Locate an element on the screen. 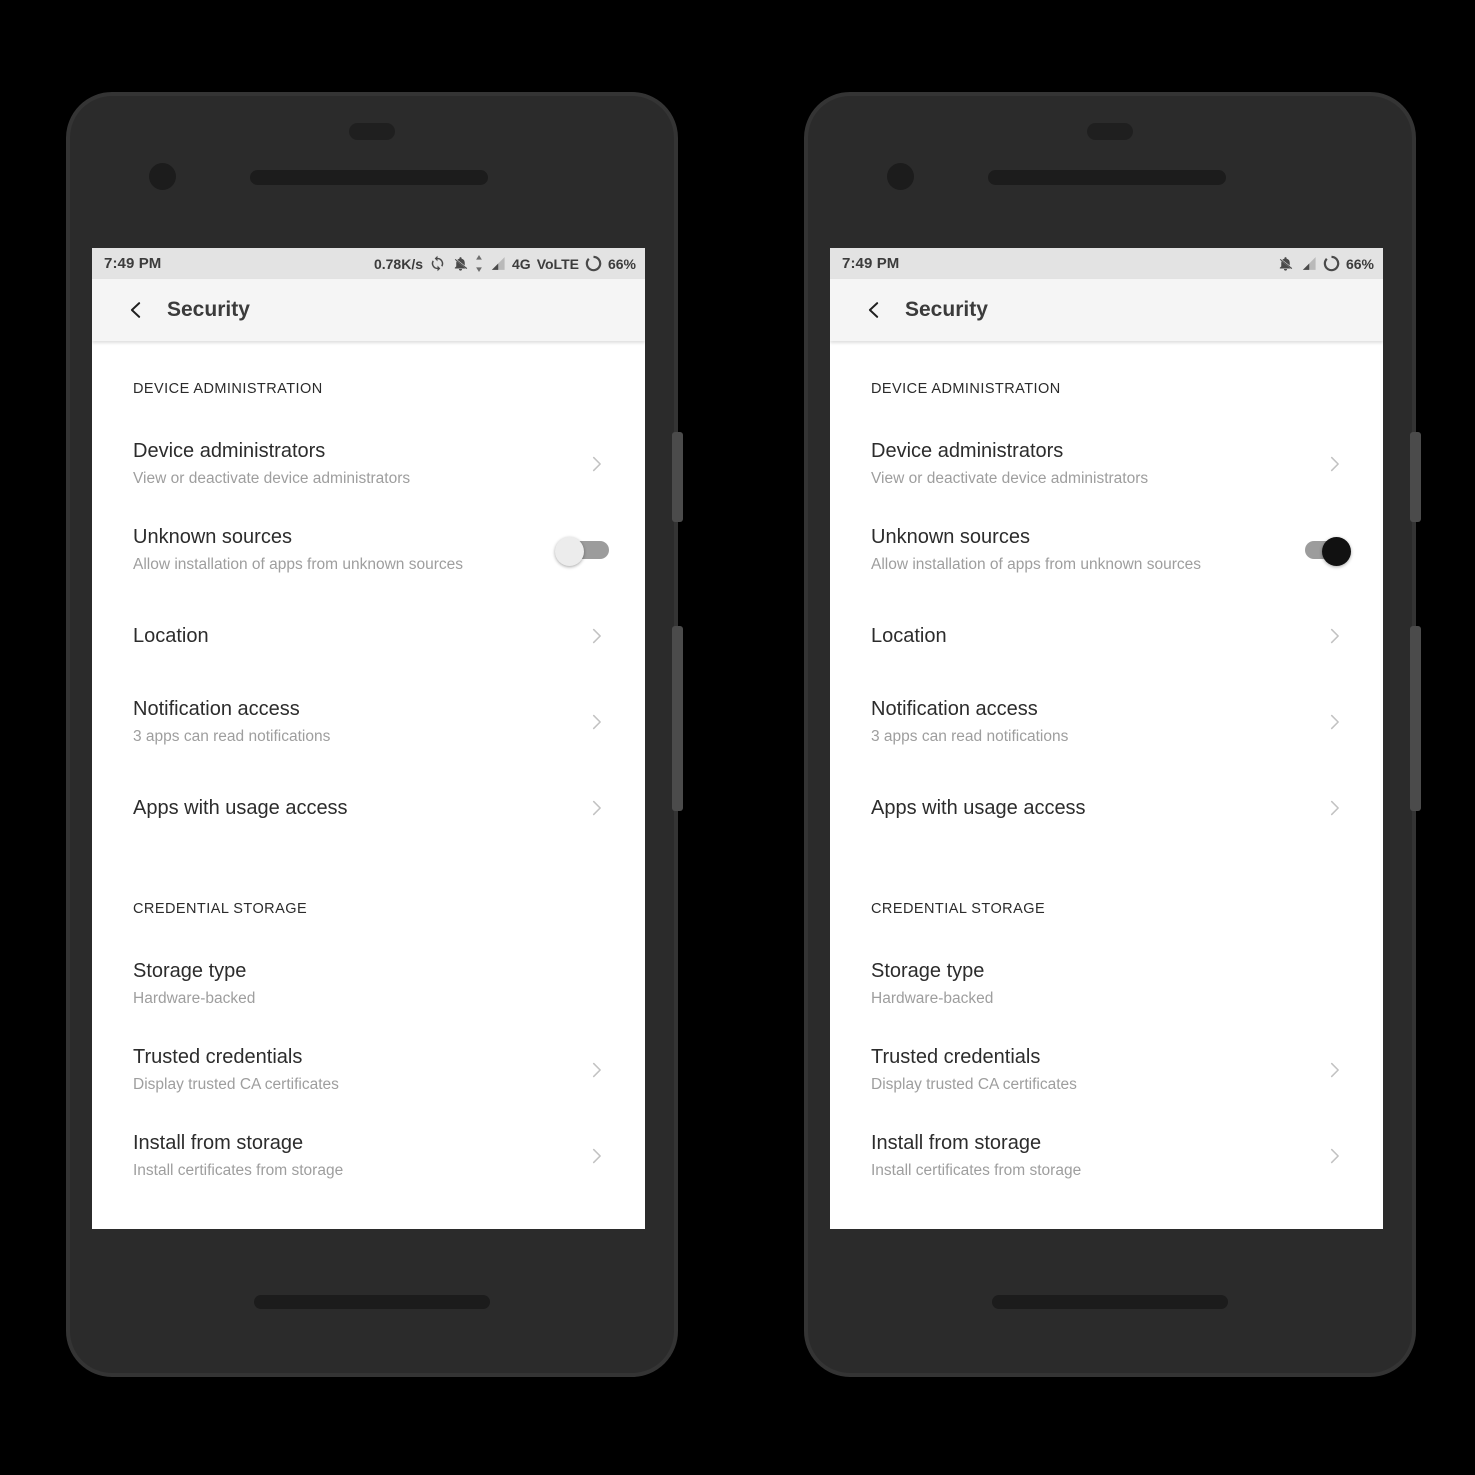 The image size is (1475, 1475). status-bar: 7:49 PM 66% is located at coordinates (1106, 263).